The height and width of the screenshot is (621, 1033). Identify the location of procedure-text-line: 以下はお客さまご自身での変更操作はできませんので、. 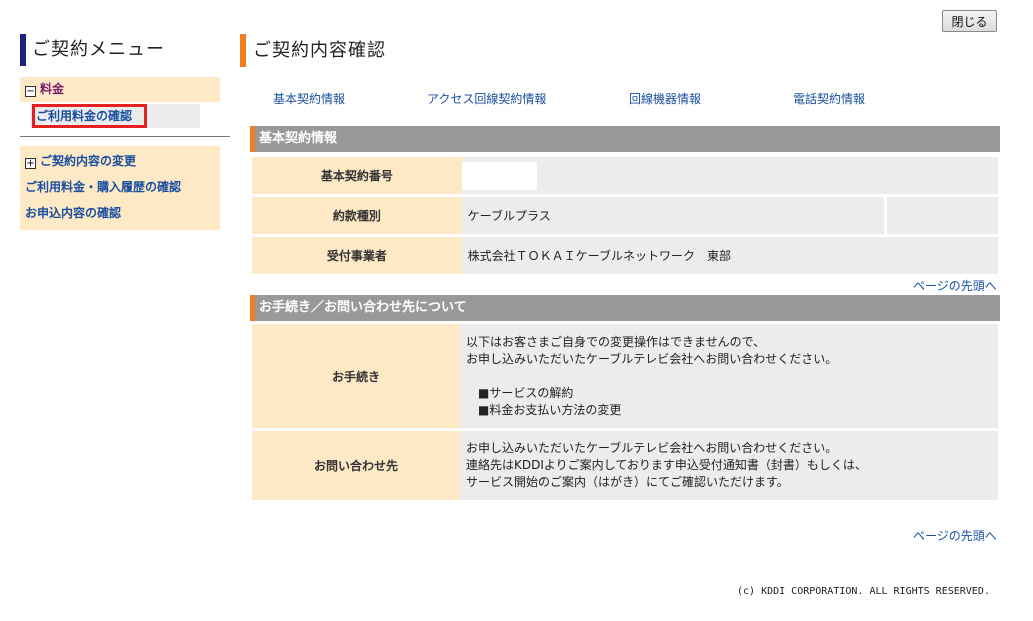
(616, 341).